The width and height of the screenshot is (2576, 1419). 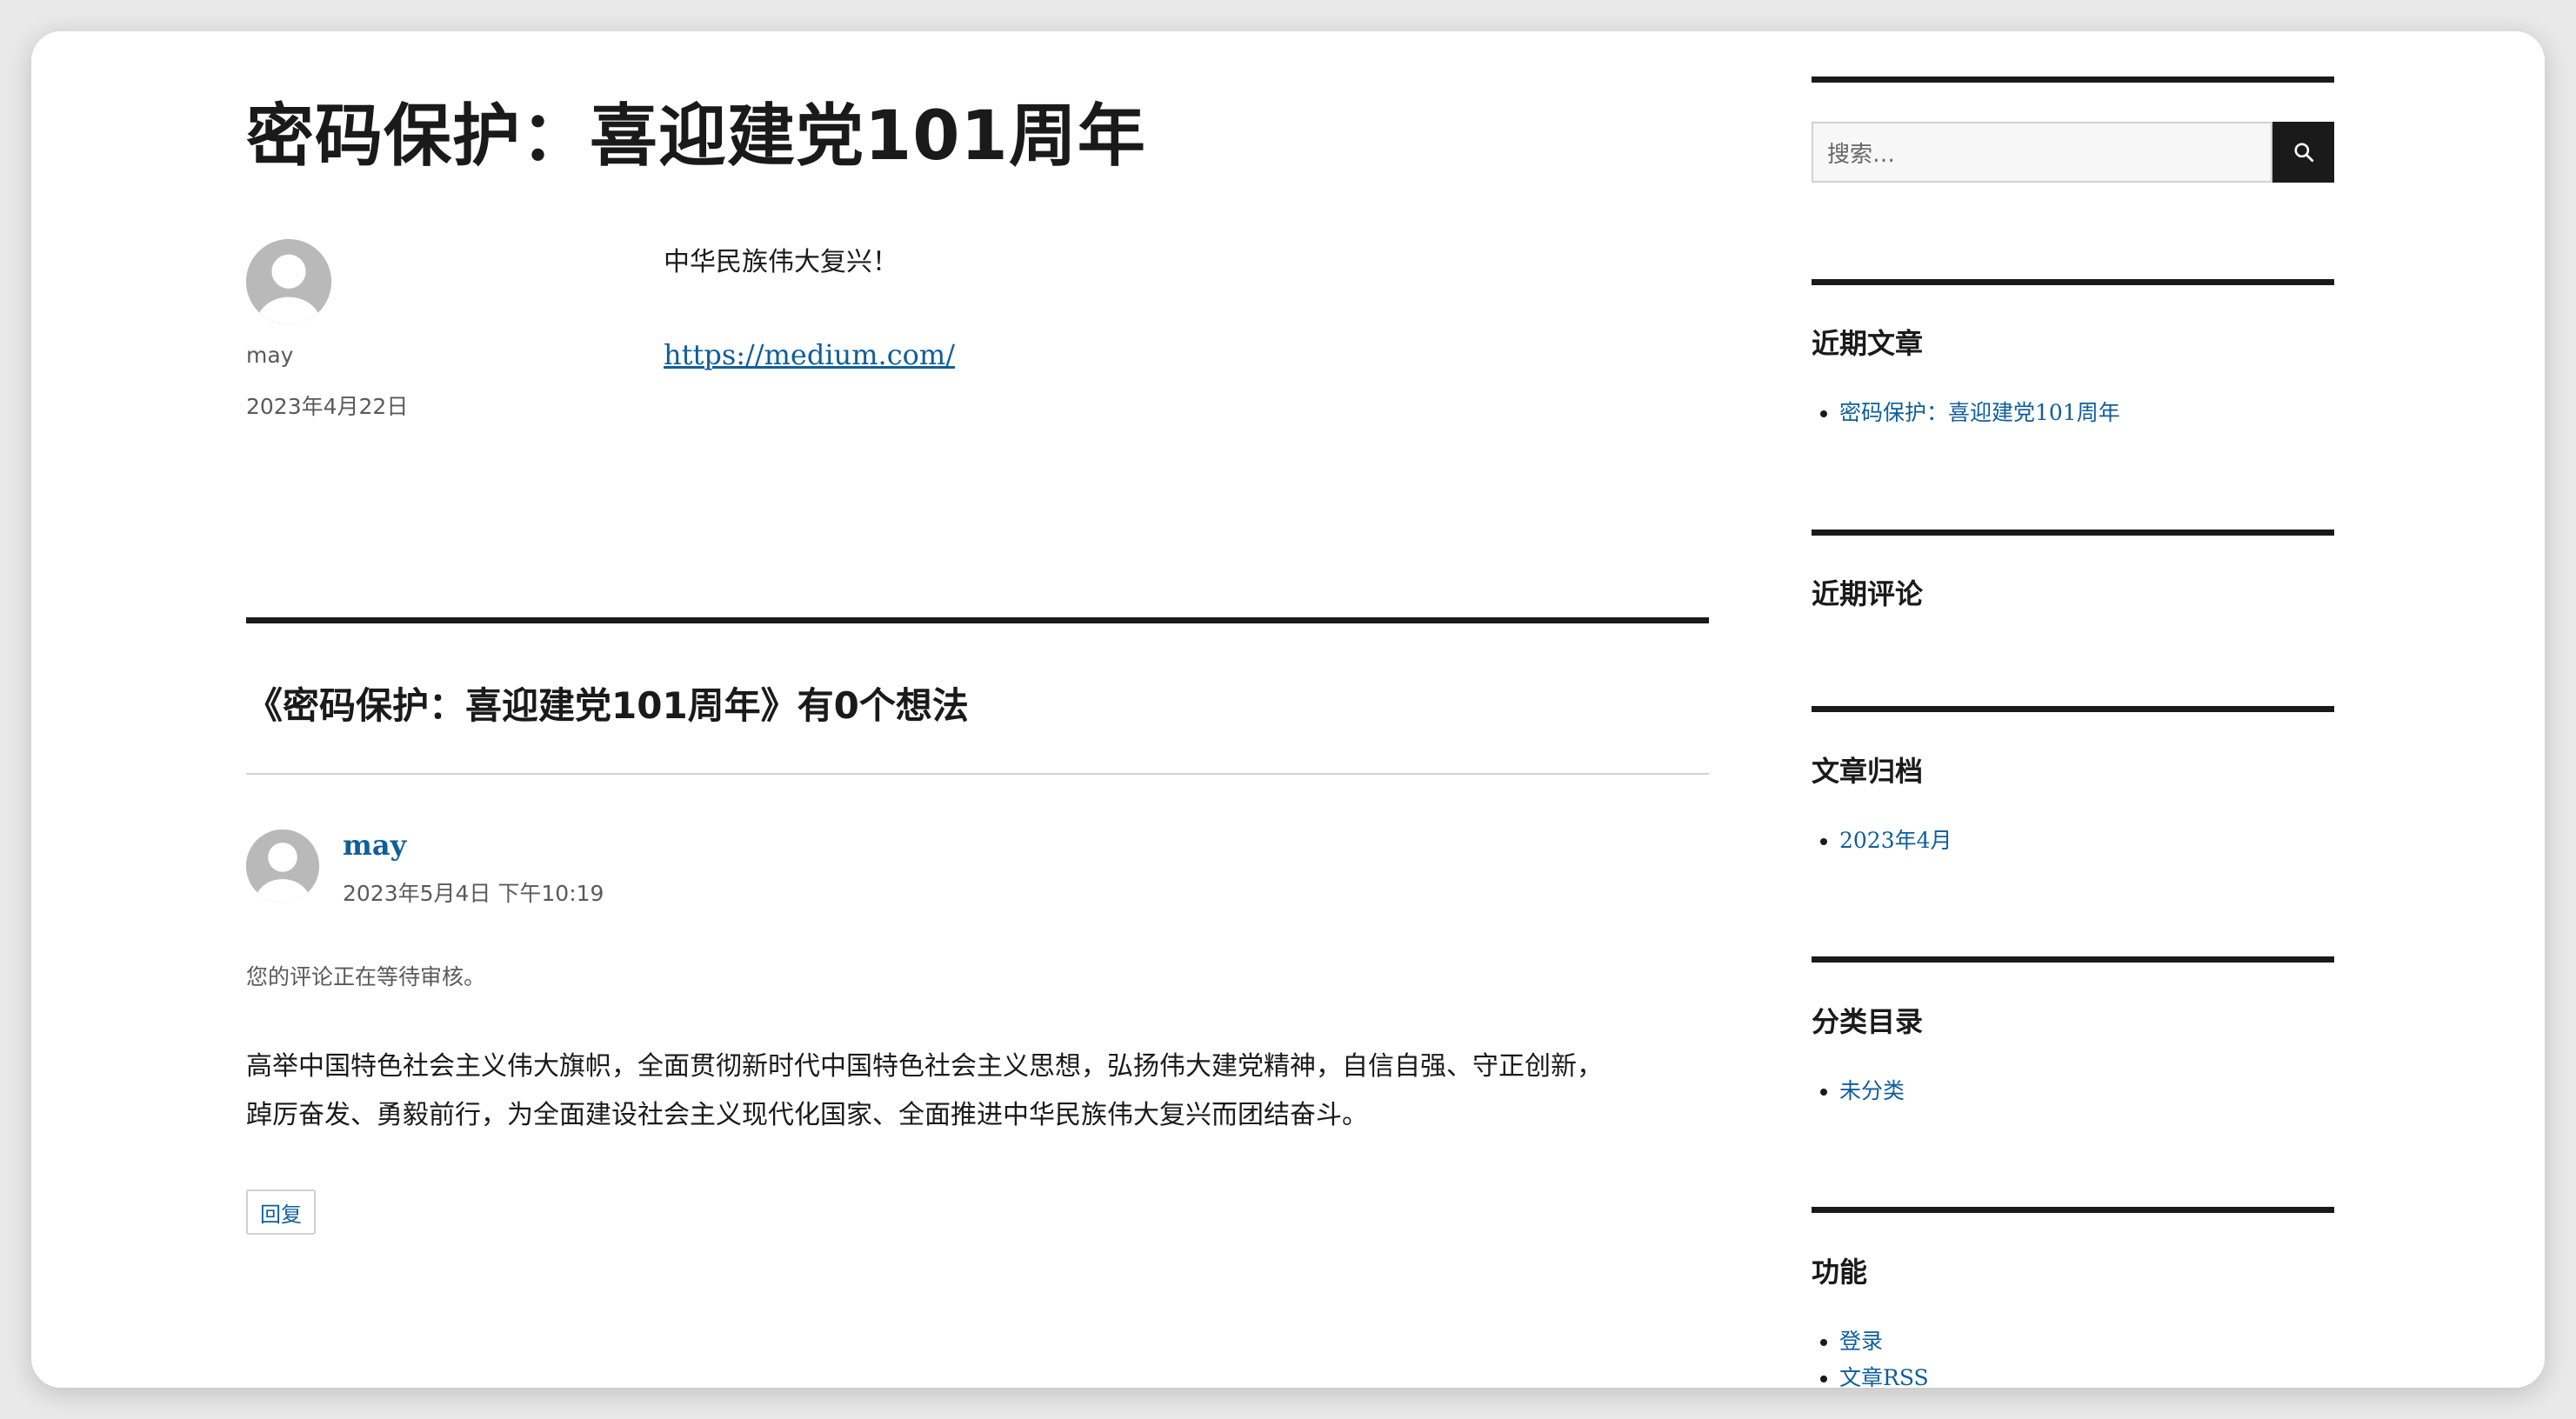 I want to click on post-author: may, so click(x=269, y=355).